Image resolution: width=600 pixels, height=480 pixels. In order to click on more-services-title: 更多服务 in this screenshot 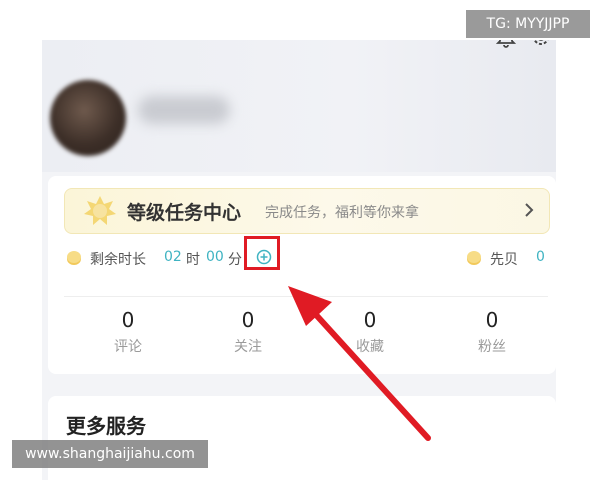, I will do `click(106, 426)`.